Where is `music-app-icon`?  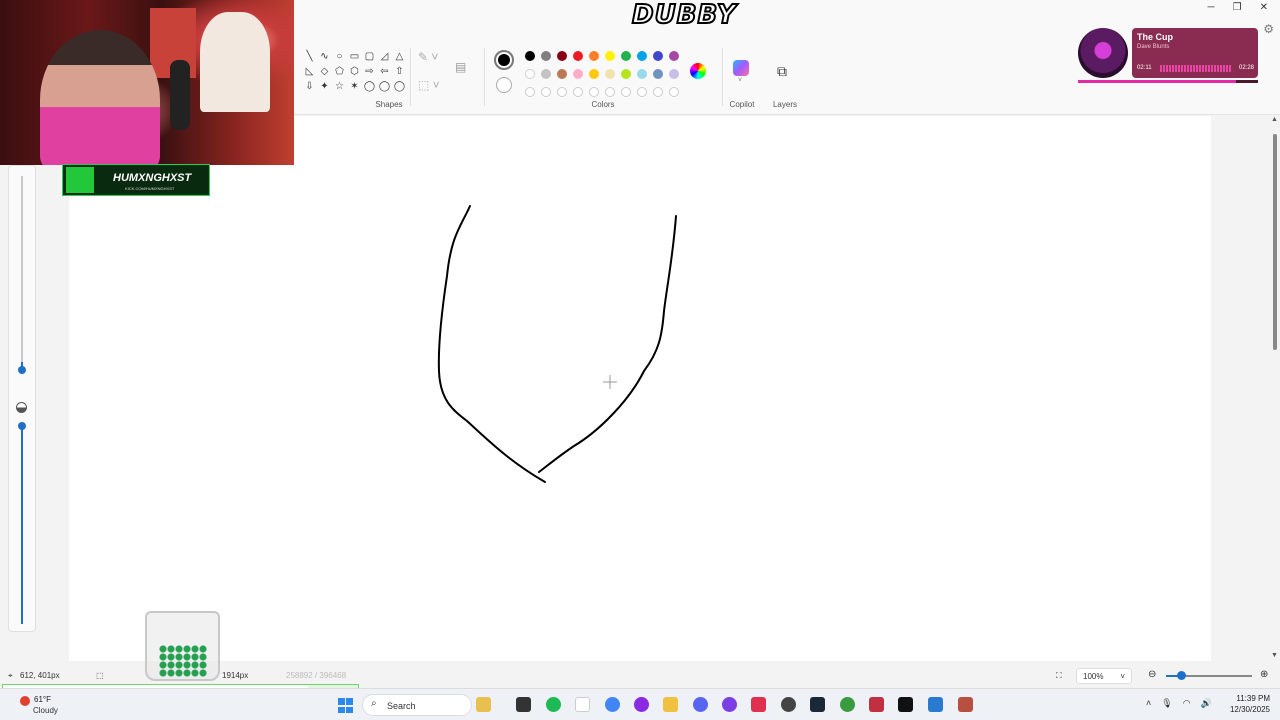 music-app-icon is located at coordinates (582, 704).